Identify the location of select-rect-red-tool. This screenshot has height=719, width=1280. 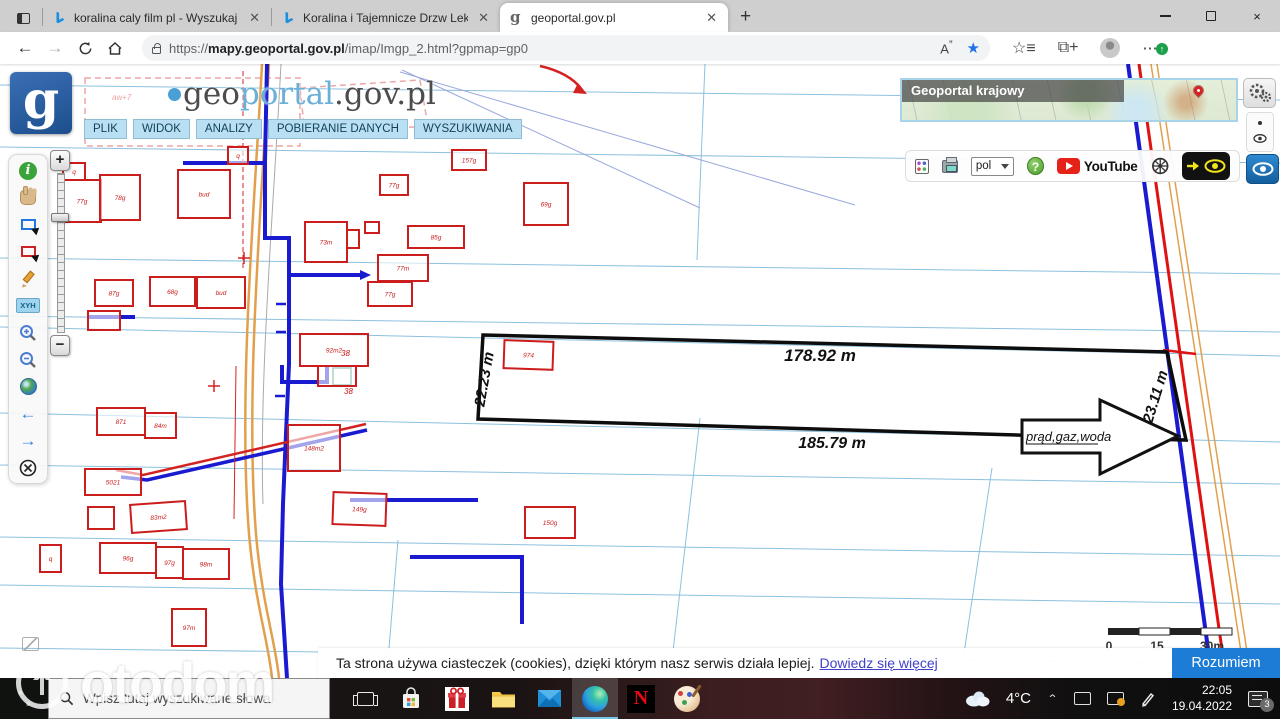
(28, 251).